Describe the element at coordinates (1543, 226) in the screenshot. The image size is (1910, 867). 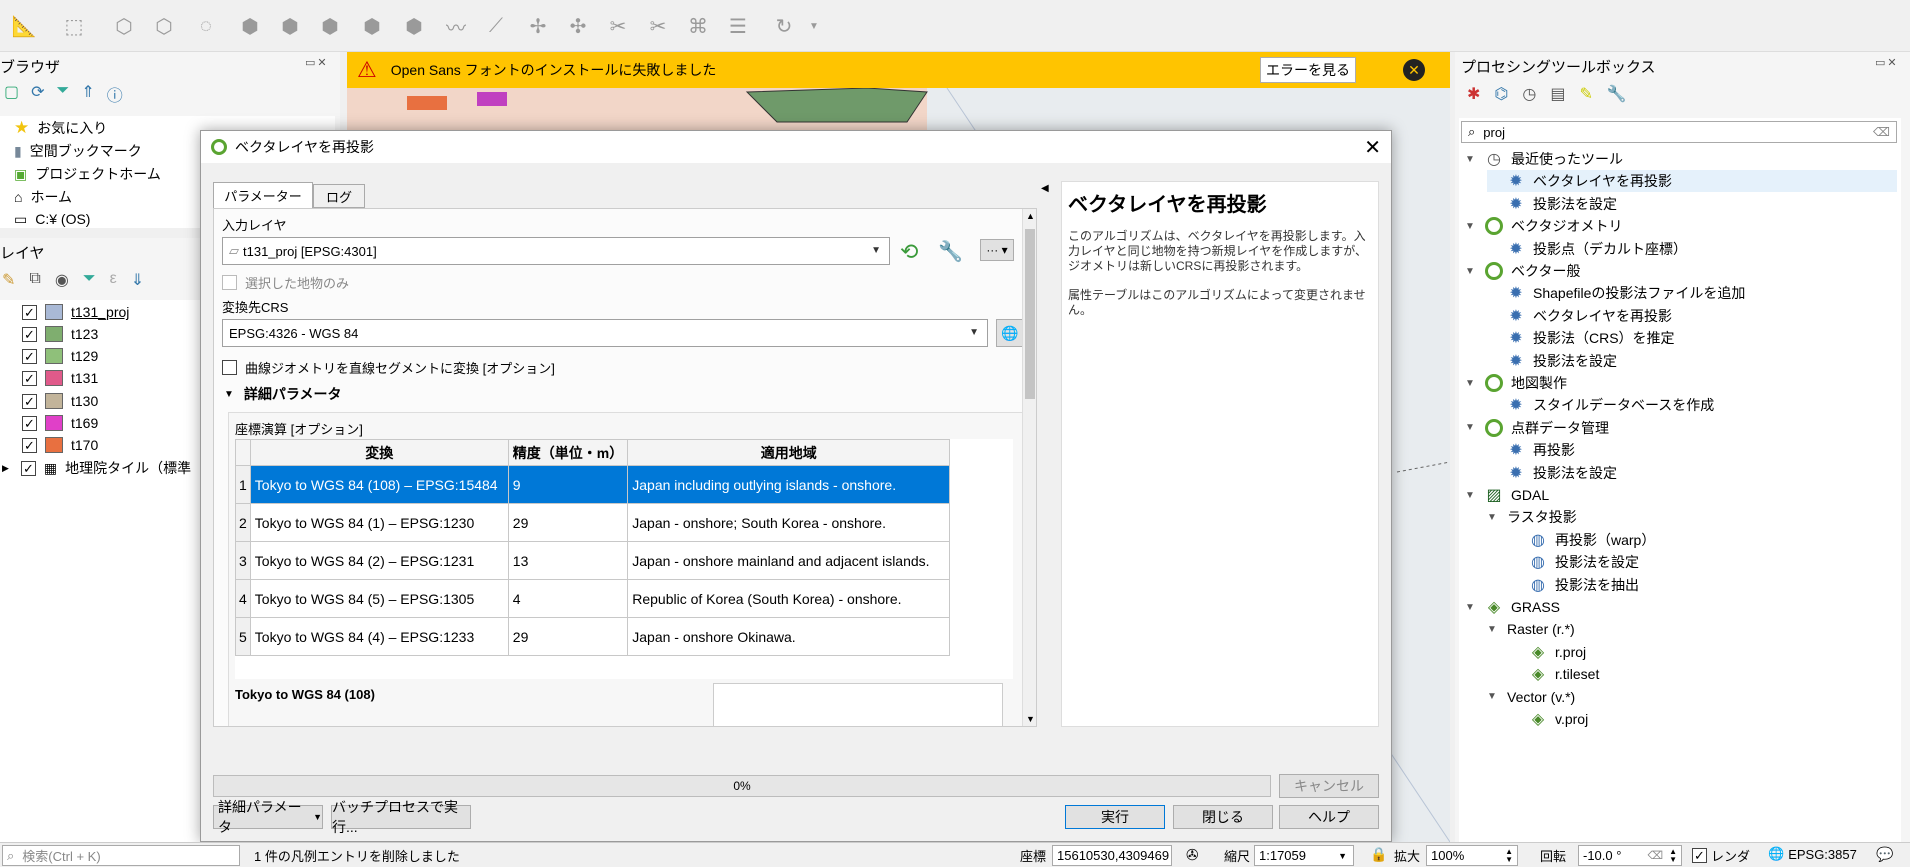
I see `toolbox-tree-item: ▼ ベクタジオメトリ` at that location.